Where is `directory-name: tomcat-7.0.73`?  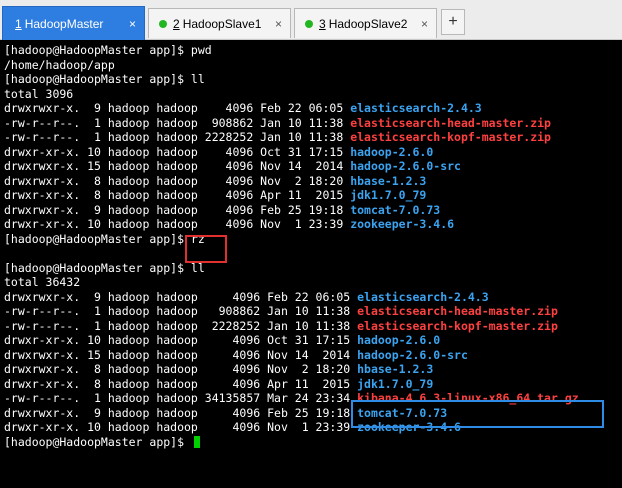
directory-name: tomcat-7.0.73 is located at coordinates (395, 209).